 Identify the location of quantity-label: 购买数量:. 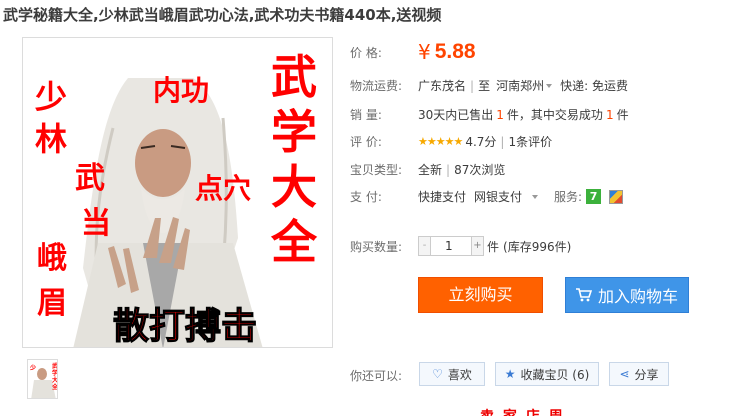
(376, 246).